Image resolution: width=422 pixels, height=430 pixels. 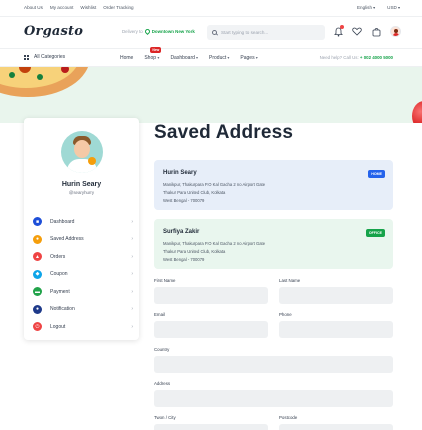 I want to click on pizza-image, so click(x=44, y=82).